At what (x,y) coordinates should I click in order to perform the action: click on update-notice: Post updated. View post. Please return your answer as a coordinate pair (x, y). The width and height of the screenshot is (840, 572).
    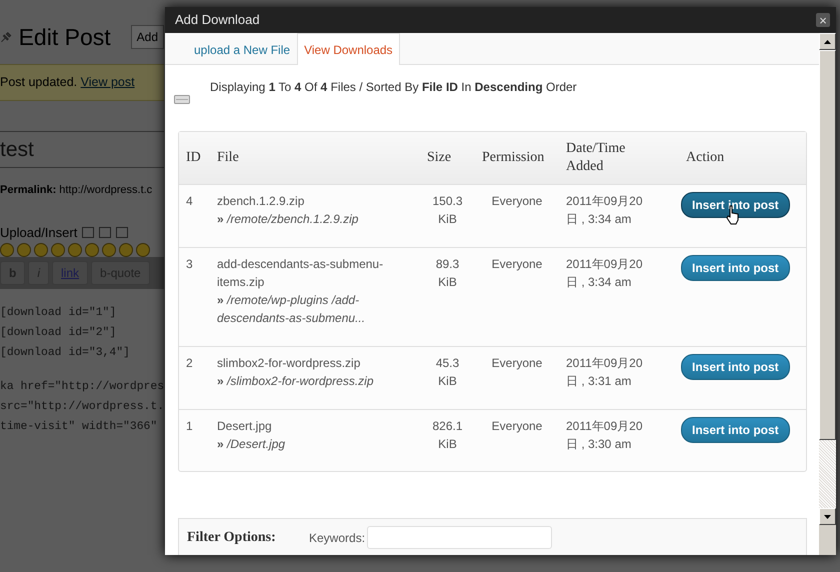
    Looking at the image, I should click on (82, 82).